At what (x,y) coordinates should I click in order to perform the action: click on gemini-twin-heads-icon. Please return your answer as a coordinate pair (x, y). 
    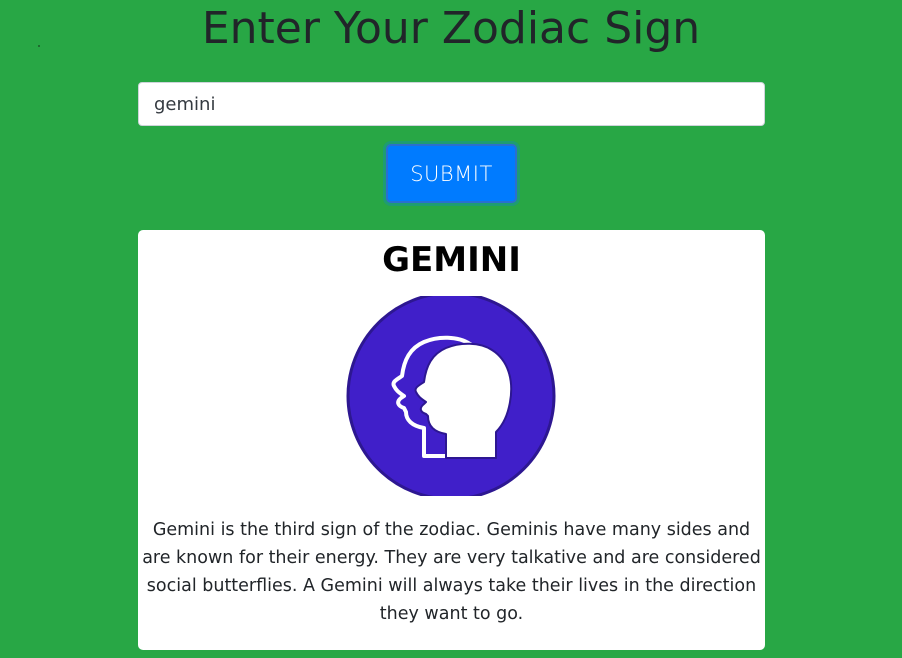
    Looking at the image, I should click on (451, 396).